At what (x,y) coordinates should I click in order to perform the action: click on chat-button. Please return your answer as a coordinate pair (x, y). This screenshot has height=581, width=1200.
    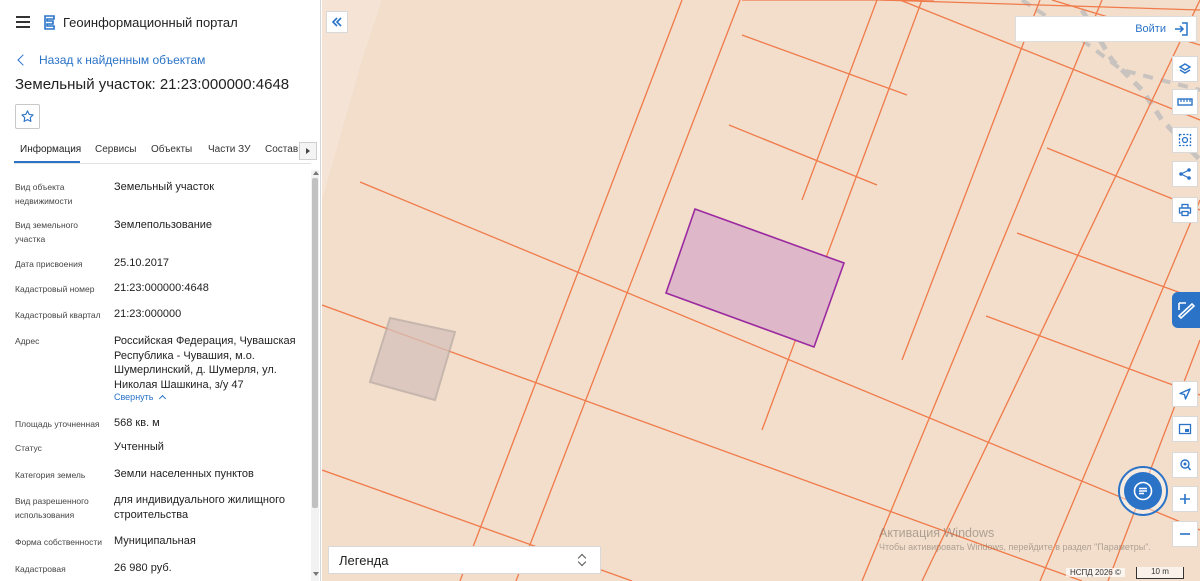
    Looking at the image, I should click on (1143, 491).